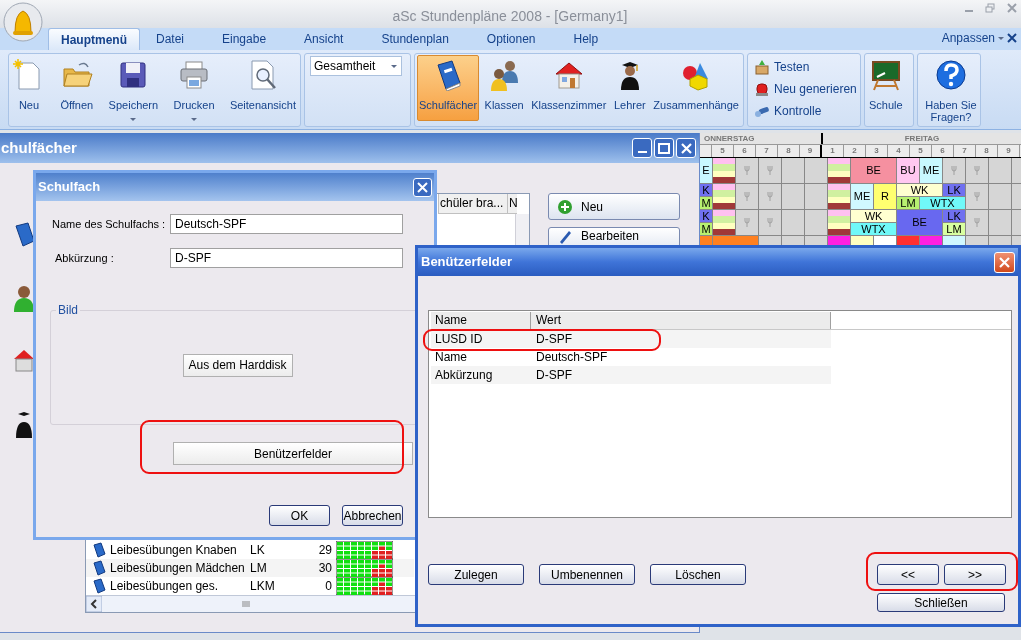 The width and height of the screenshot is (1021, 640). What do you see at coordinates (286, 224) in the screenshot?
I see `text-field: Deutsch-SPF` at bounding box center [286, 224].